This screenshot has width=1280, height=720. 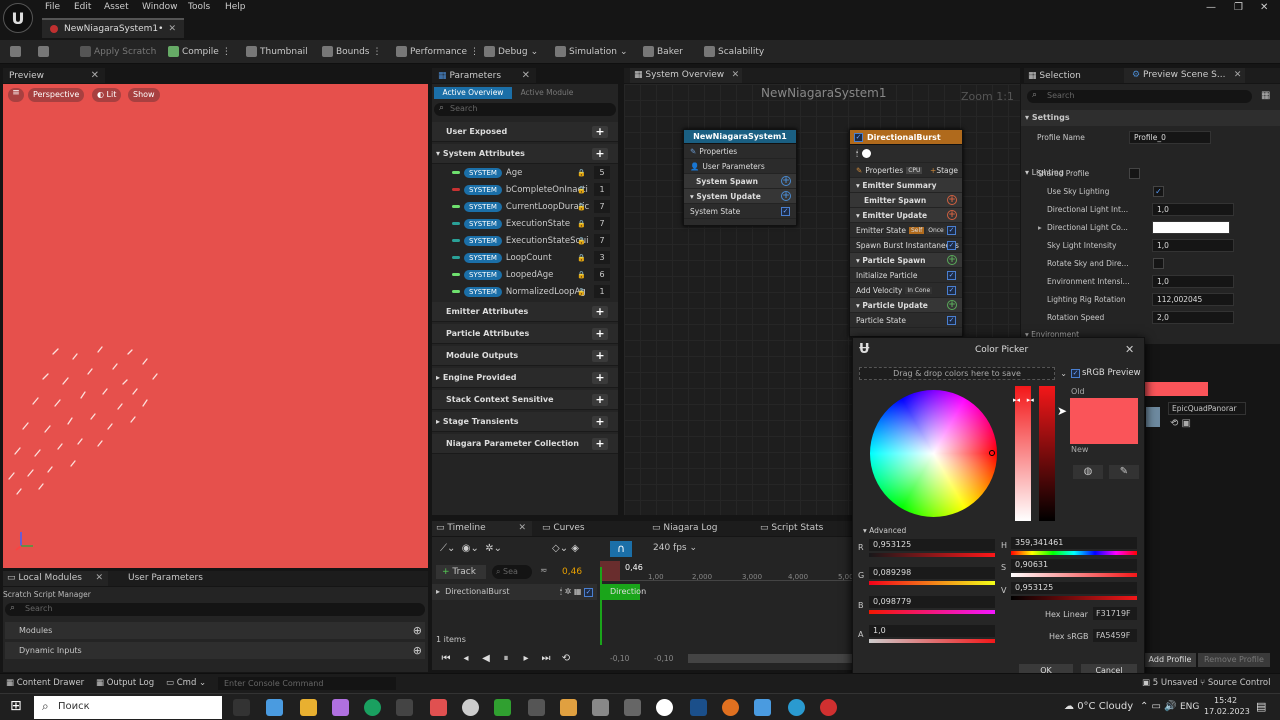 I want to click on filter-icon: ≂, so click(x=544, y=571).